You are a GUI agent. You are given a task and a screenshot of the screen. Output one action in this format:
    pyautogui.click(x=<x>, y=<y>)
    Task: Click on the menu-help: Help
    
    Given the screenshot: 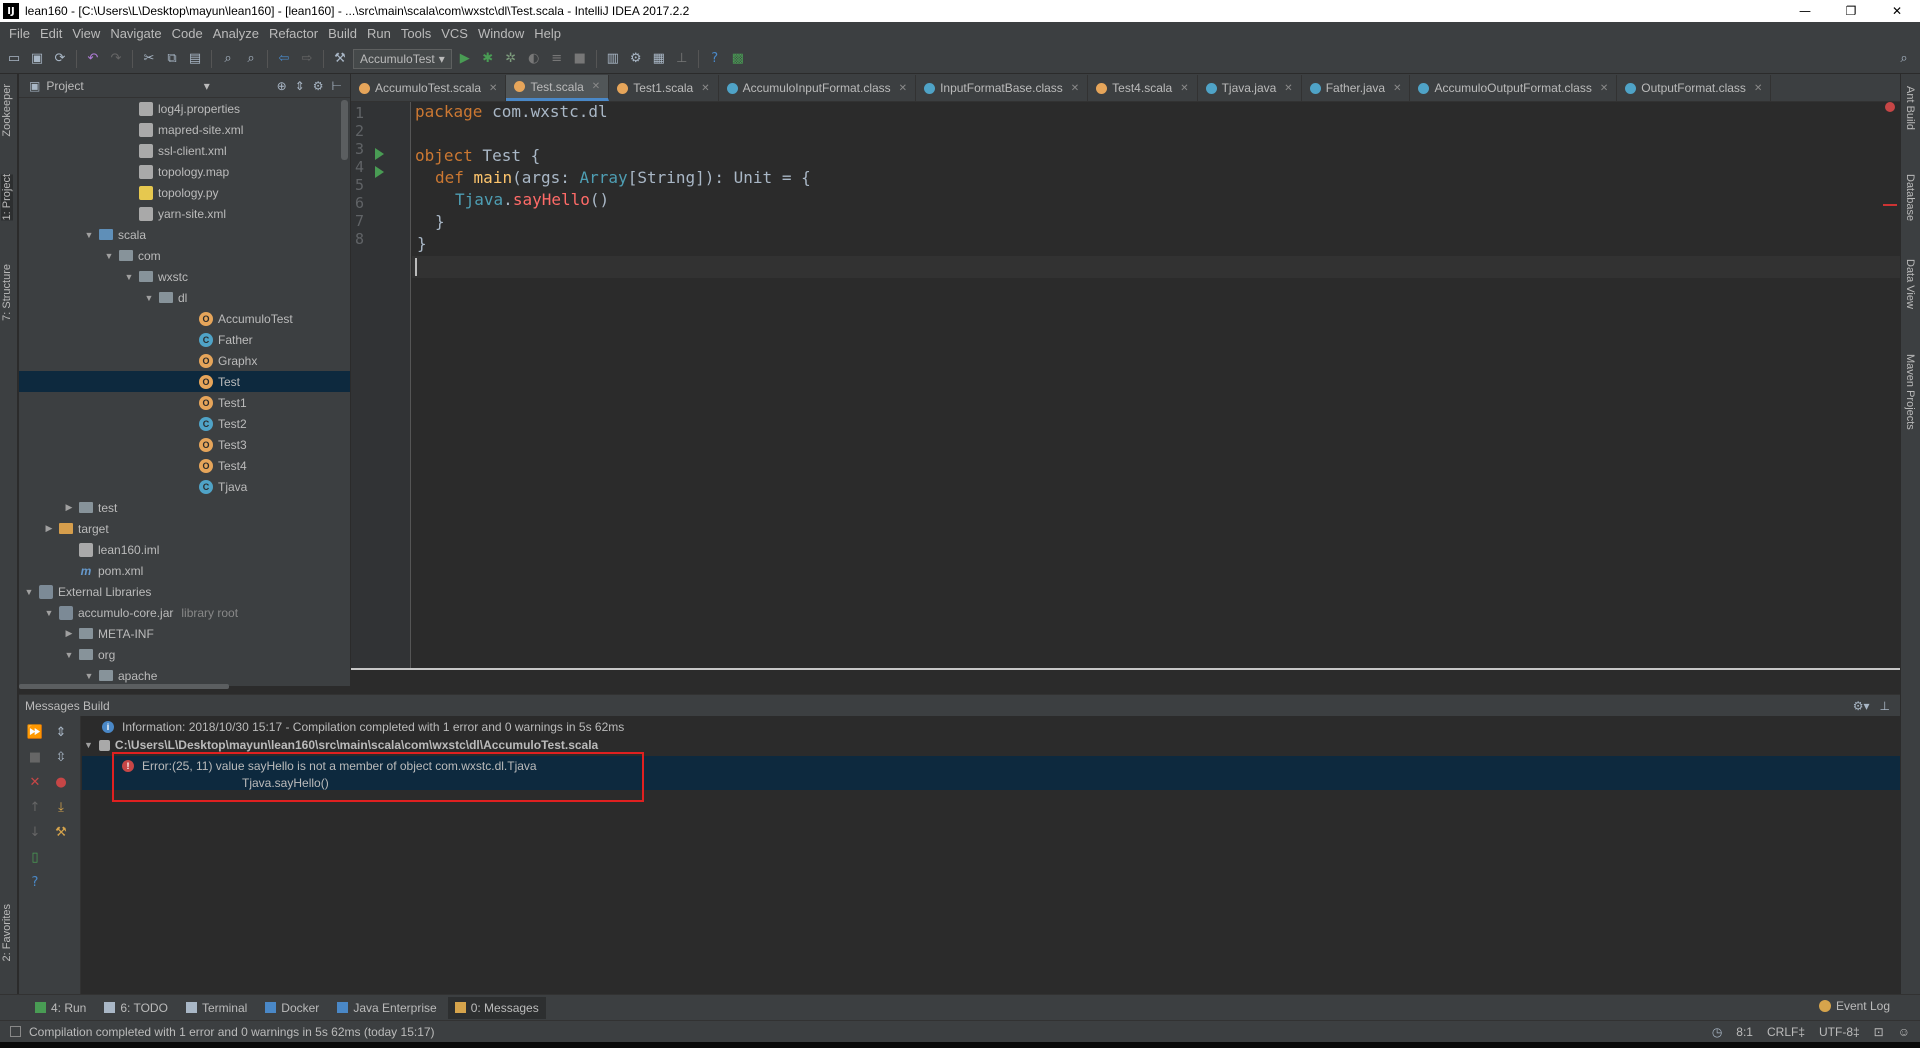 What is the action you would take?
    pyautogui.click(x=547, y=33)
    